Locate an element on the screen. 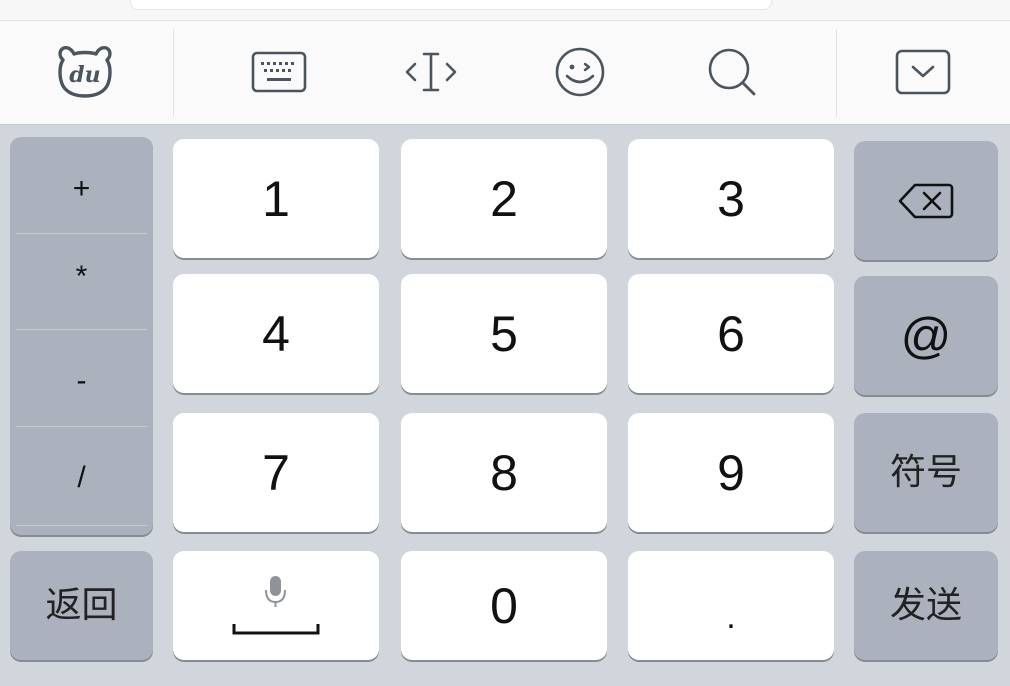 This screenshot has width=1010, height=686. back-key: 返回 is located at coordinates (81, 605).